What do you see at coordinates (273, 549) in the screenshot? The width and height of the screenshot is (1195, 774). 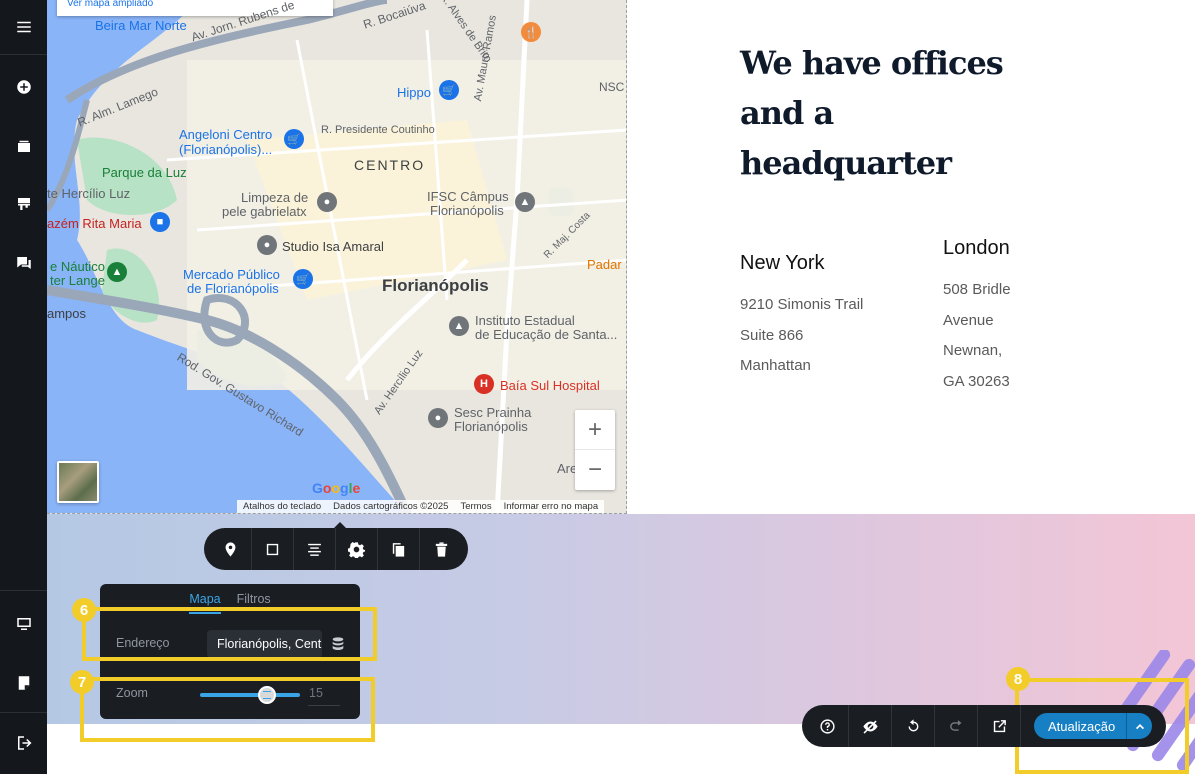 I see `square-icon` at bounding box center [273, 549].